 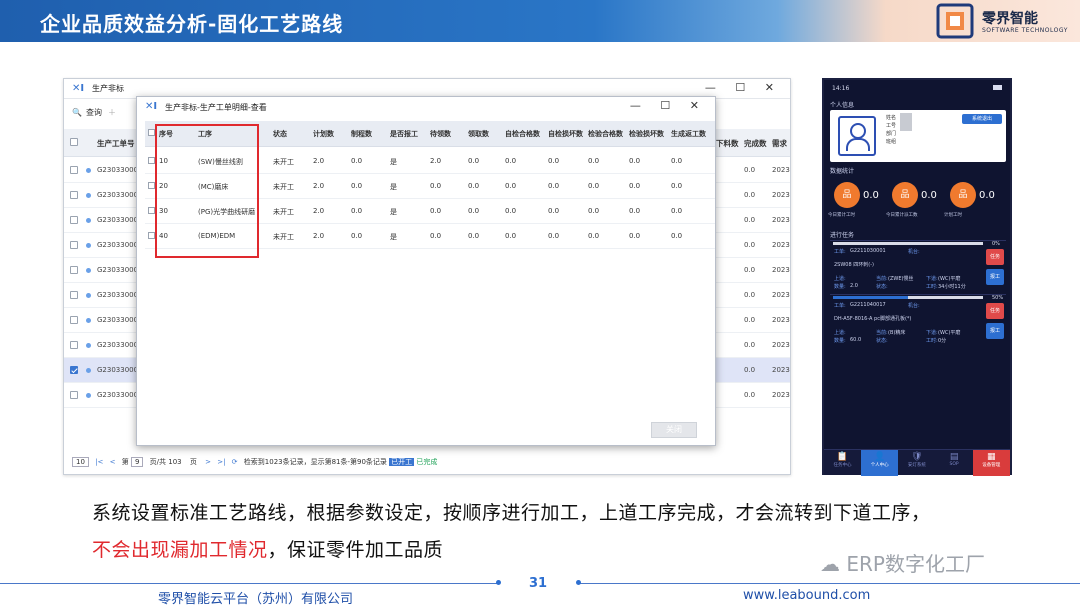 I want to click on tab-item: 👤 个人中心, so click(x=880, y=463).